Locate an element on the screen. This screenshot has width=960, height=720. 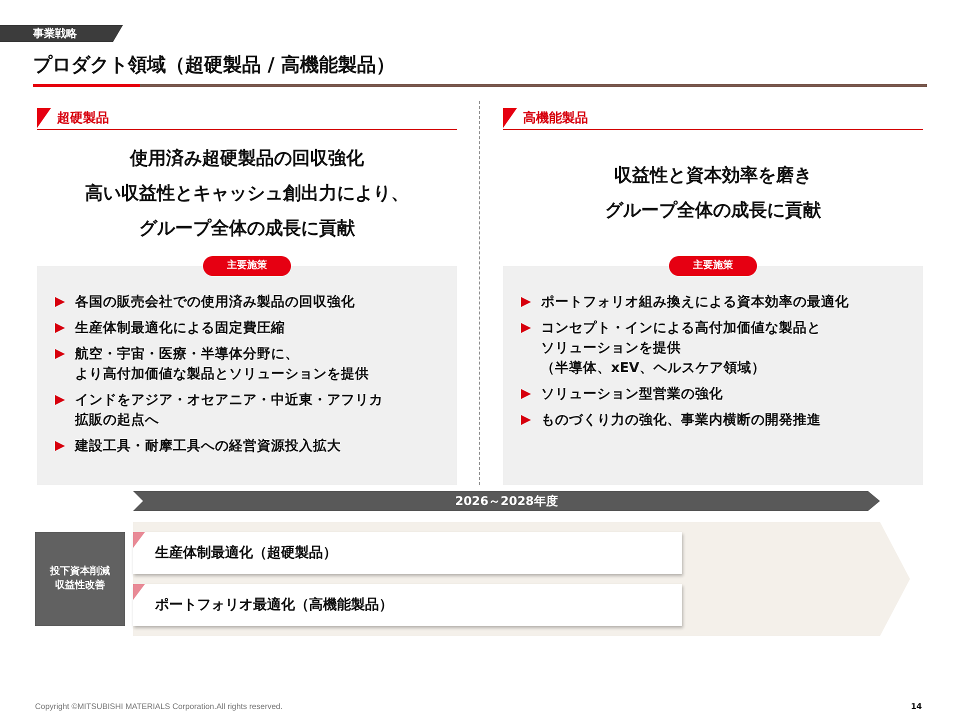
initiative-text: 生産体制最適化（超硬製品） is located at coordinates (246, 553).